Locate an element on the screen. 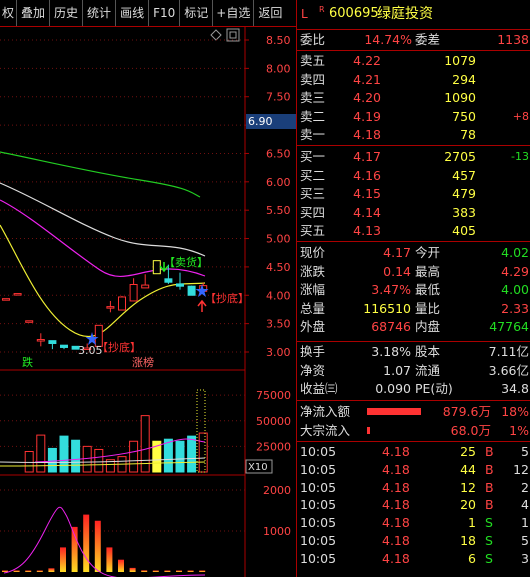 The image size is (530, 577). collapse-diamond-icon is located at coordinates (216, 35).